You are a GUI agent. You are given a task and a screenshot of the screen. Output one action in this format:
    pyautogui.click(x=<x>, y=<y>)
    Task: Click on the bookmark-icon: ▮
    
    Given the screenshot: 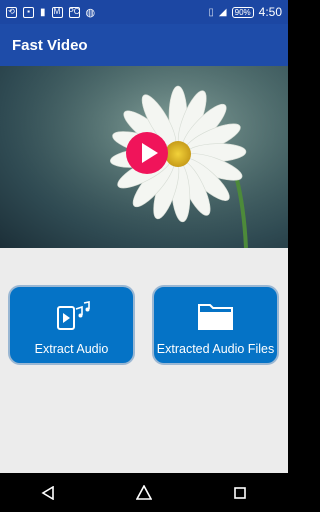 What is the action you would take?
    pyautogui.click(x=43, y=12)
    